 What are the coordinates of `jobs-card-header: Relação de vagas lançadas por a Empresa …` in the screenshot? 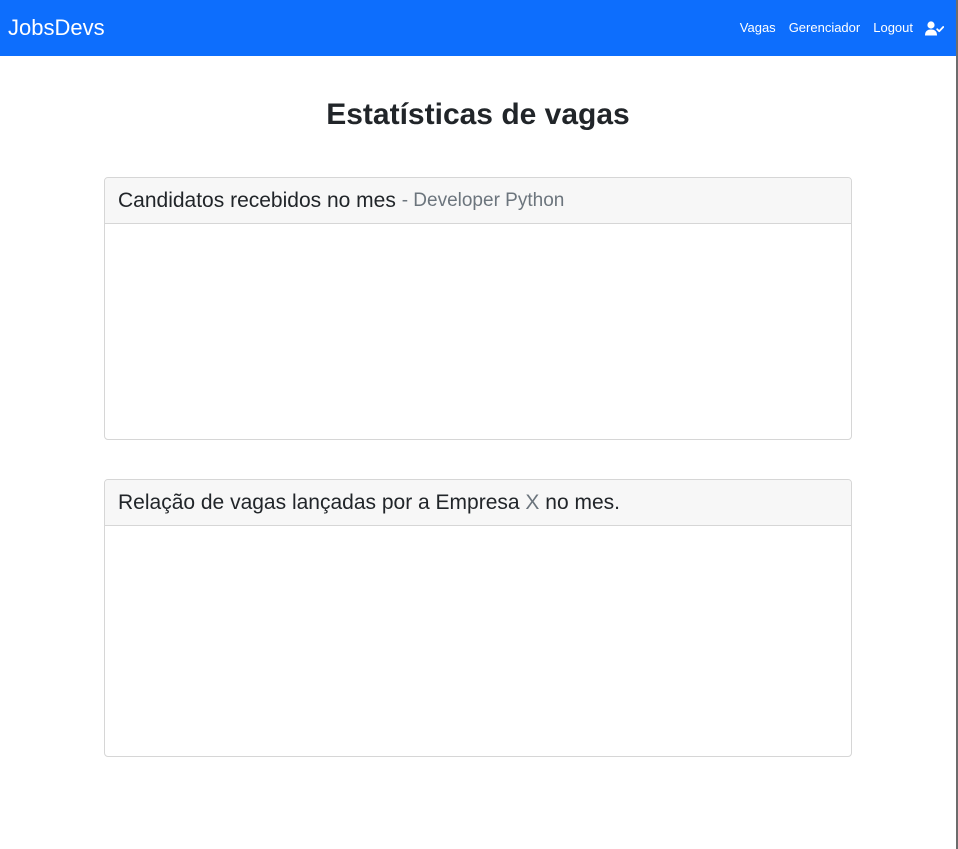 It's located at (478, 503).